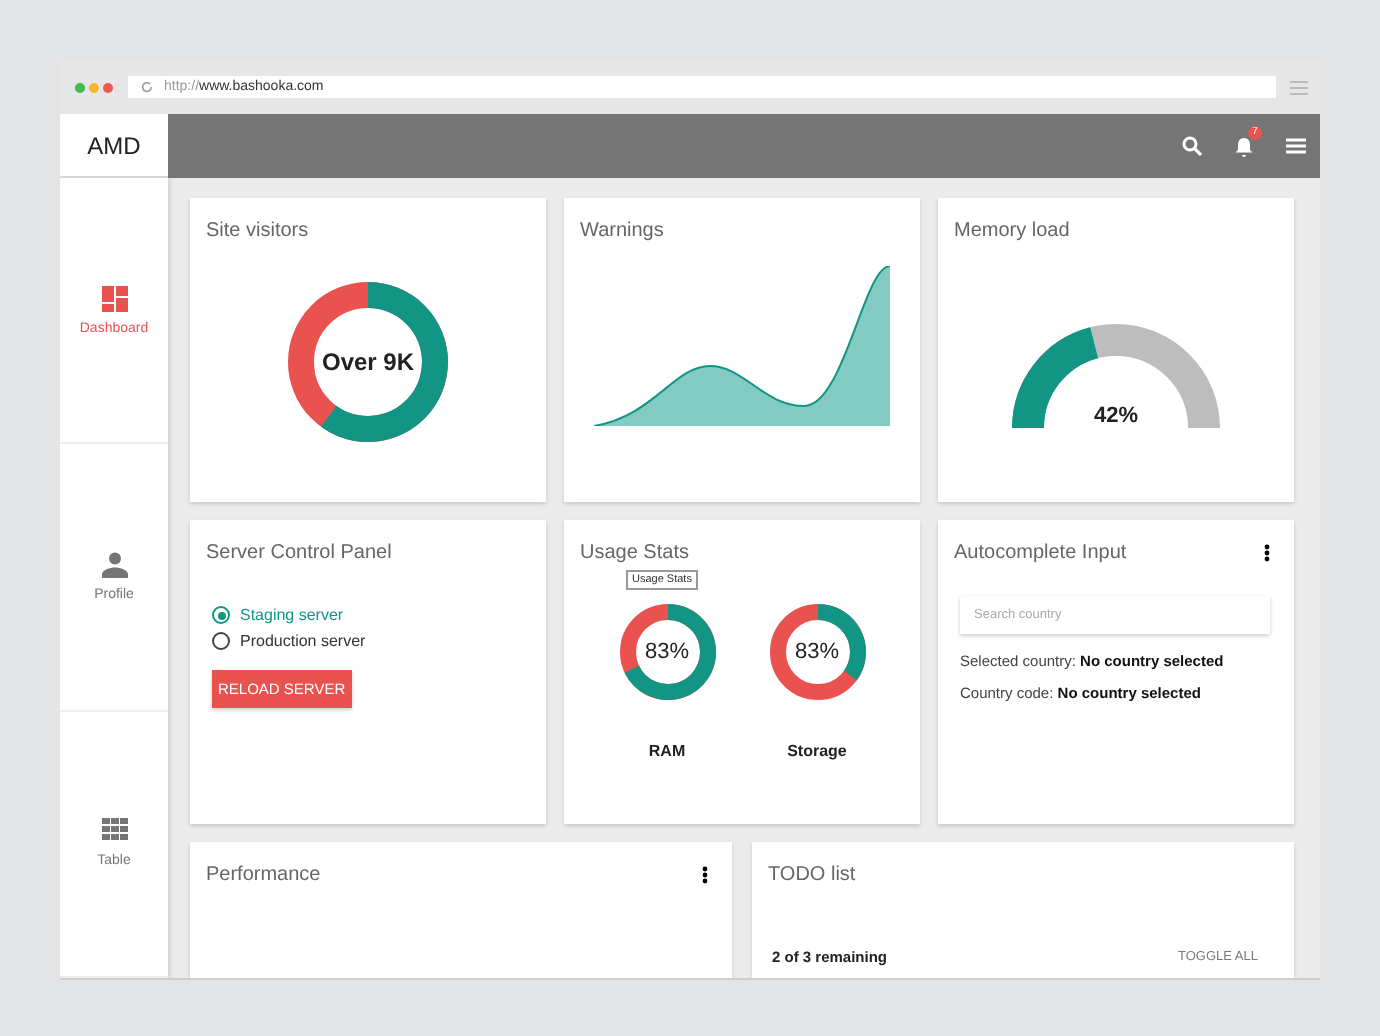 The height and width of the screenshot is (1036, 1380). What do you see at coordinates (94, 87) in the screenshot?
I see `window-controls-icon` at bounding box center [94, 87].